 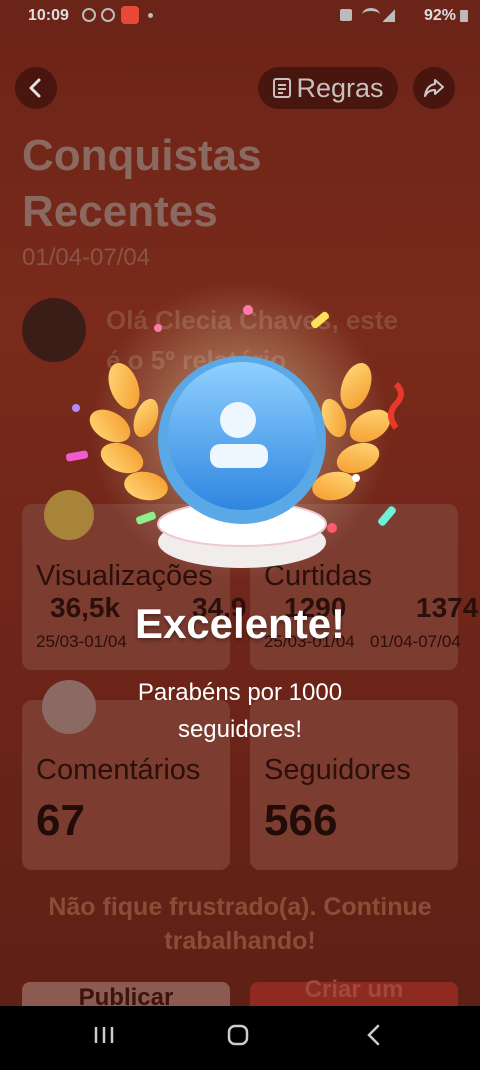 I want to click on page-title-line1: Conquistas, so click(x=142, y=155).